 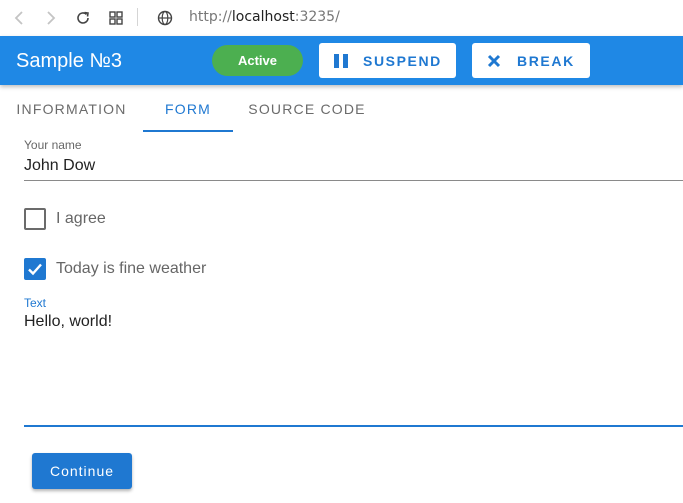 What do you see at coordinates (71, 109) in the screenshot?
I see `tab-information: INFORMATION` at bounding box center [71, 109].